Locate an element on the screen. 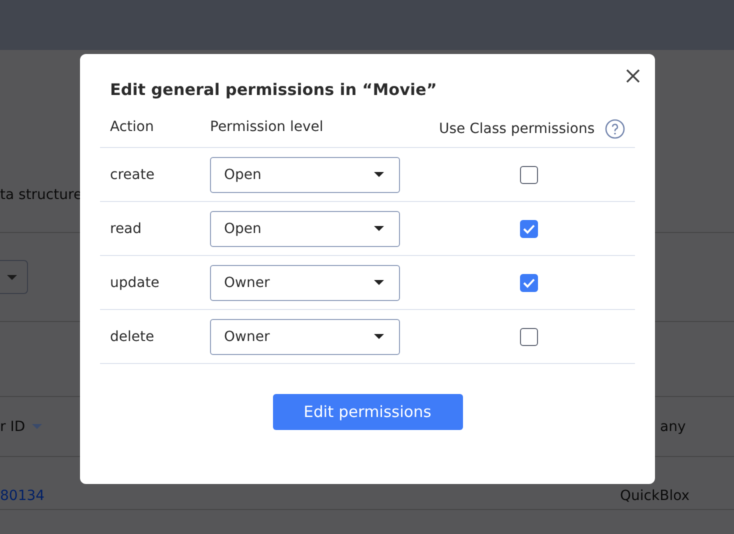 The height and width of the screenshot is (534, 734). select-field is located at coordinates (14, 277).